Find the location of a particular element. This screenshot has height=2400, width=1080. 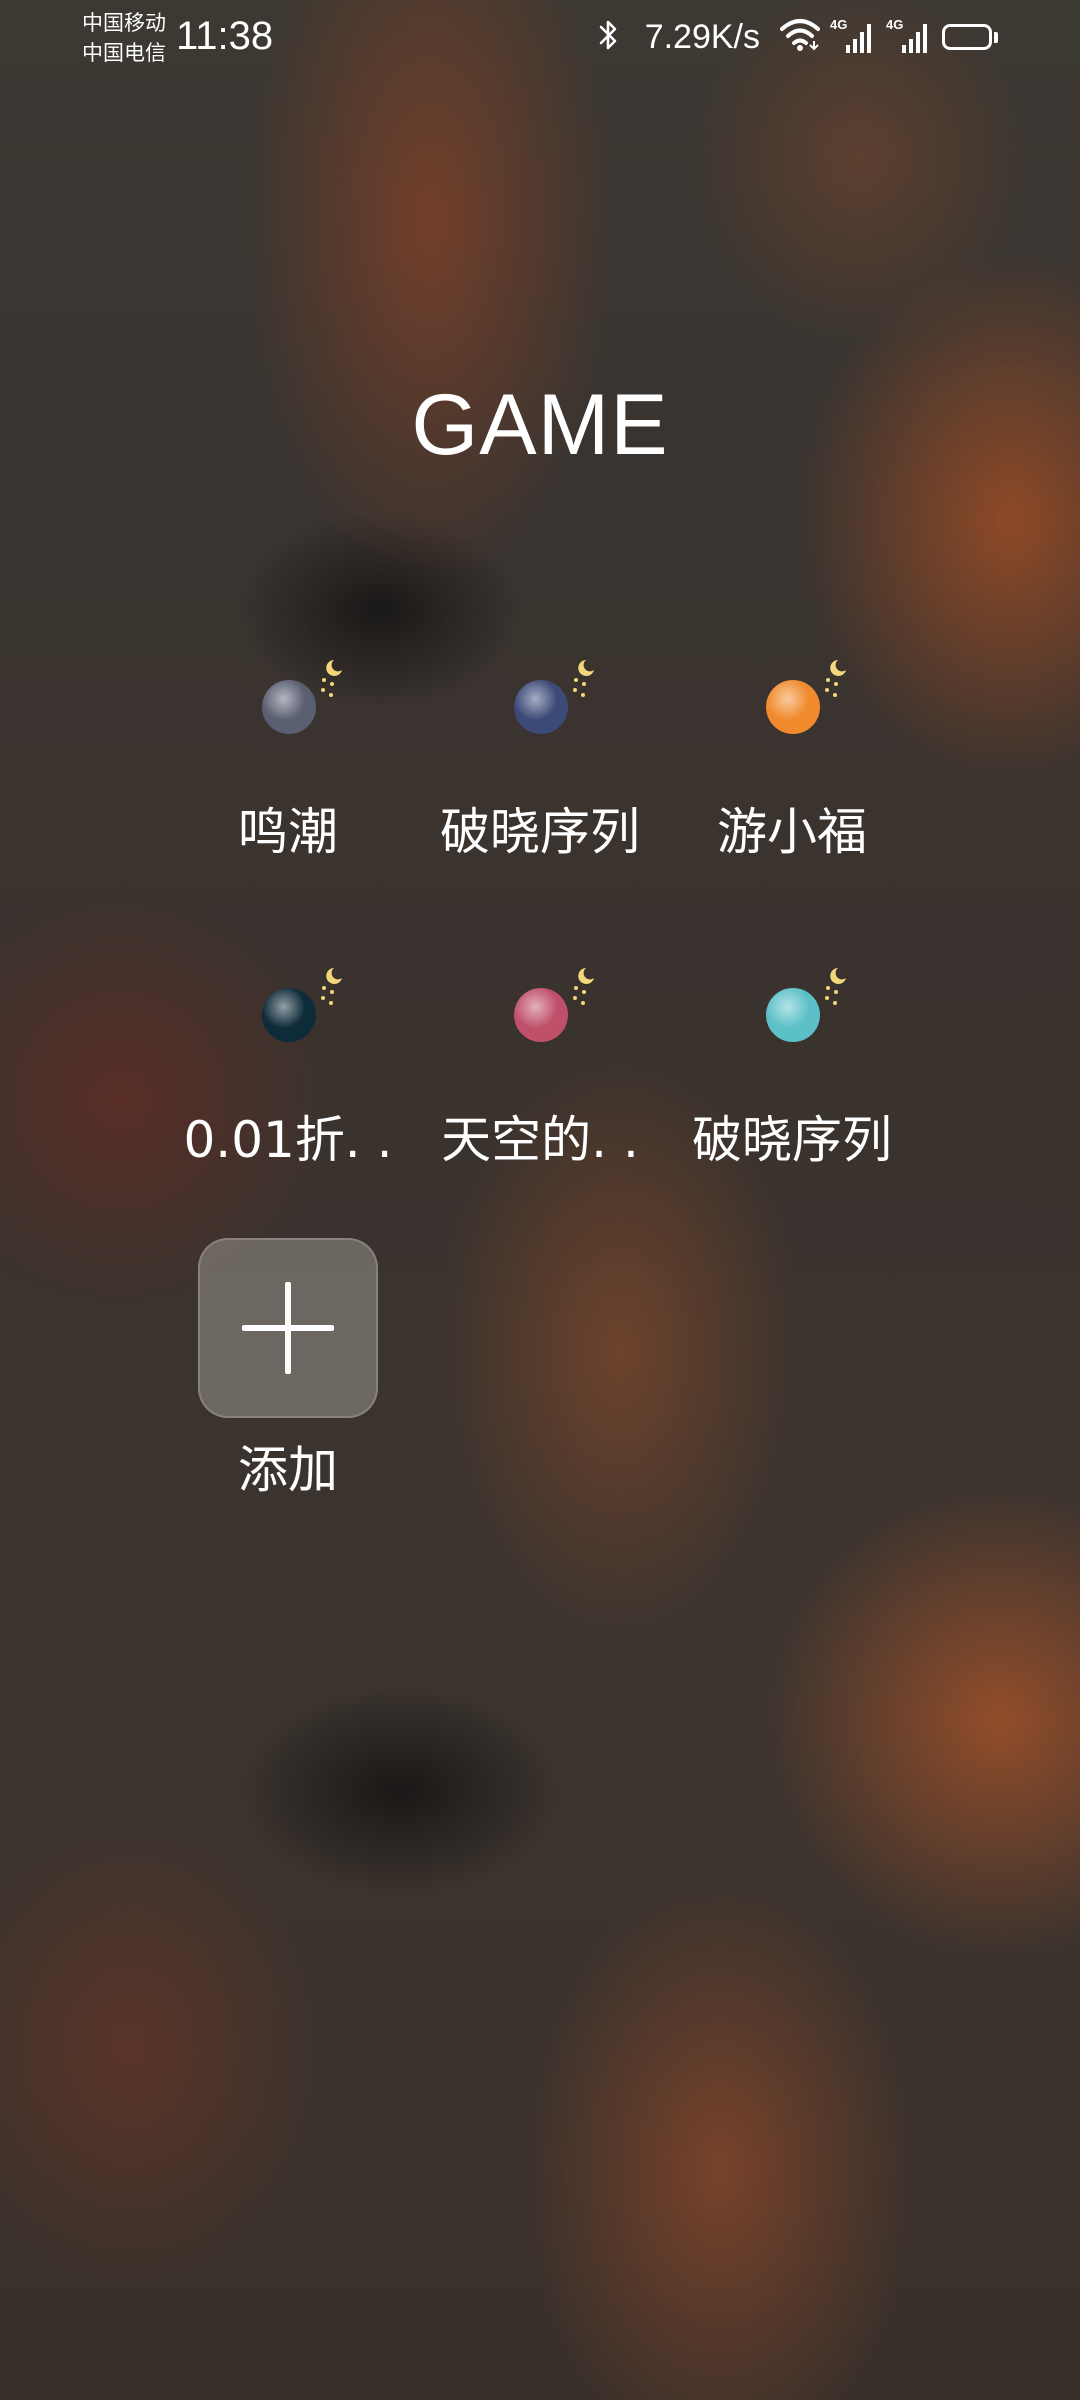

app-tile: 0.01折. . is located at coordinates (288, 1063).